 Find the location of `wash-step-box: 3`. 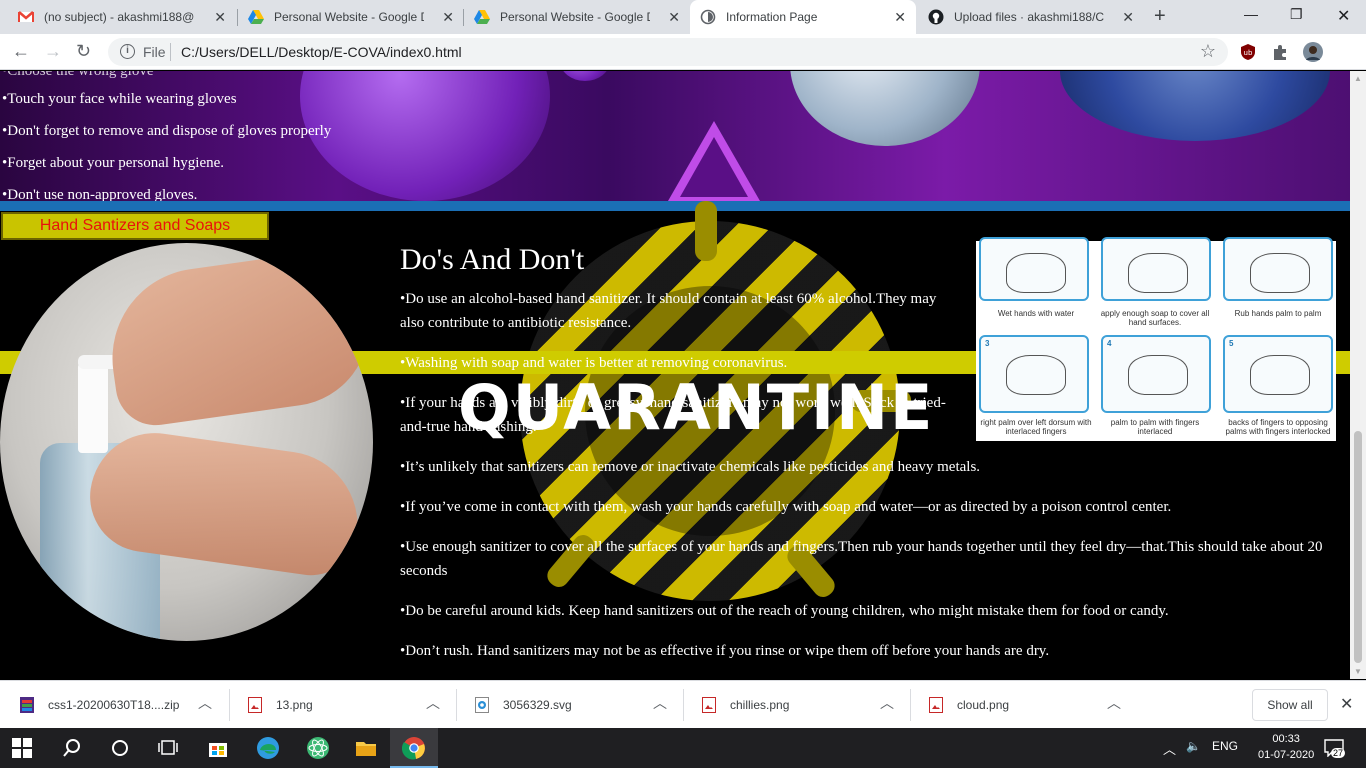

wash-step-box: 3 is located at coordinates (1034, 374).